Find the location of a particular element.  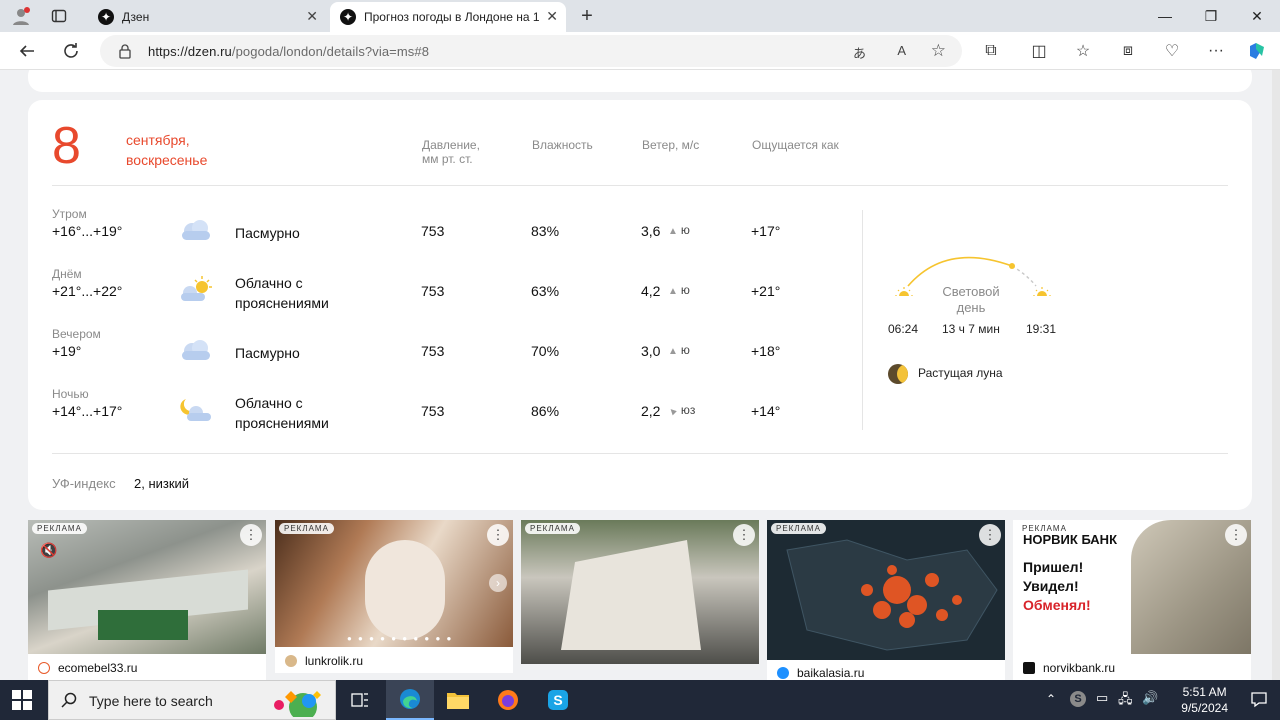

uv-index-value: 2, низкий is located at coordinates (162, 483).